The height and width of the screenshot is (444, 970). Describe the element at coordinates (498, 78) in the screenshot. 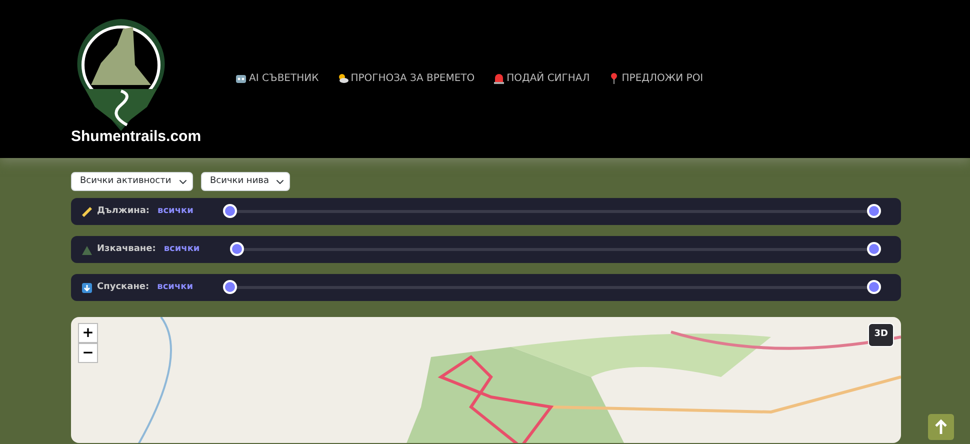

I see `siren-icon` at that location.